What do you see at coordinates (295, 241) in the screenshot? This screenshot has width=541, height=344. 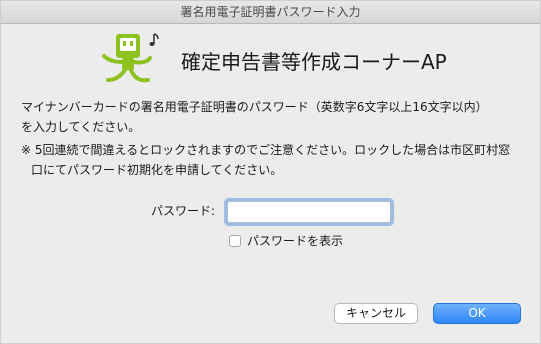 I see `show-password-label: パスワードを表示` at bounding box center [295, 241].